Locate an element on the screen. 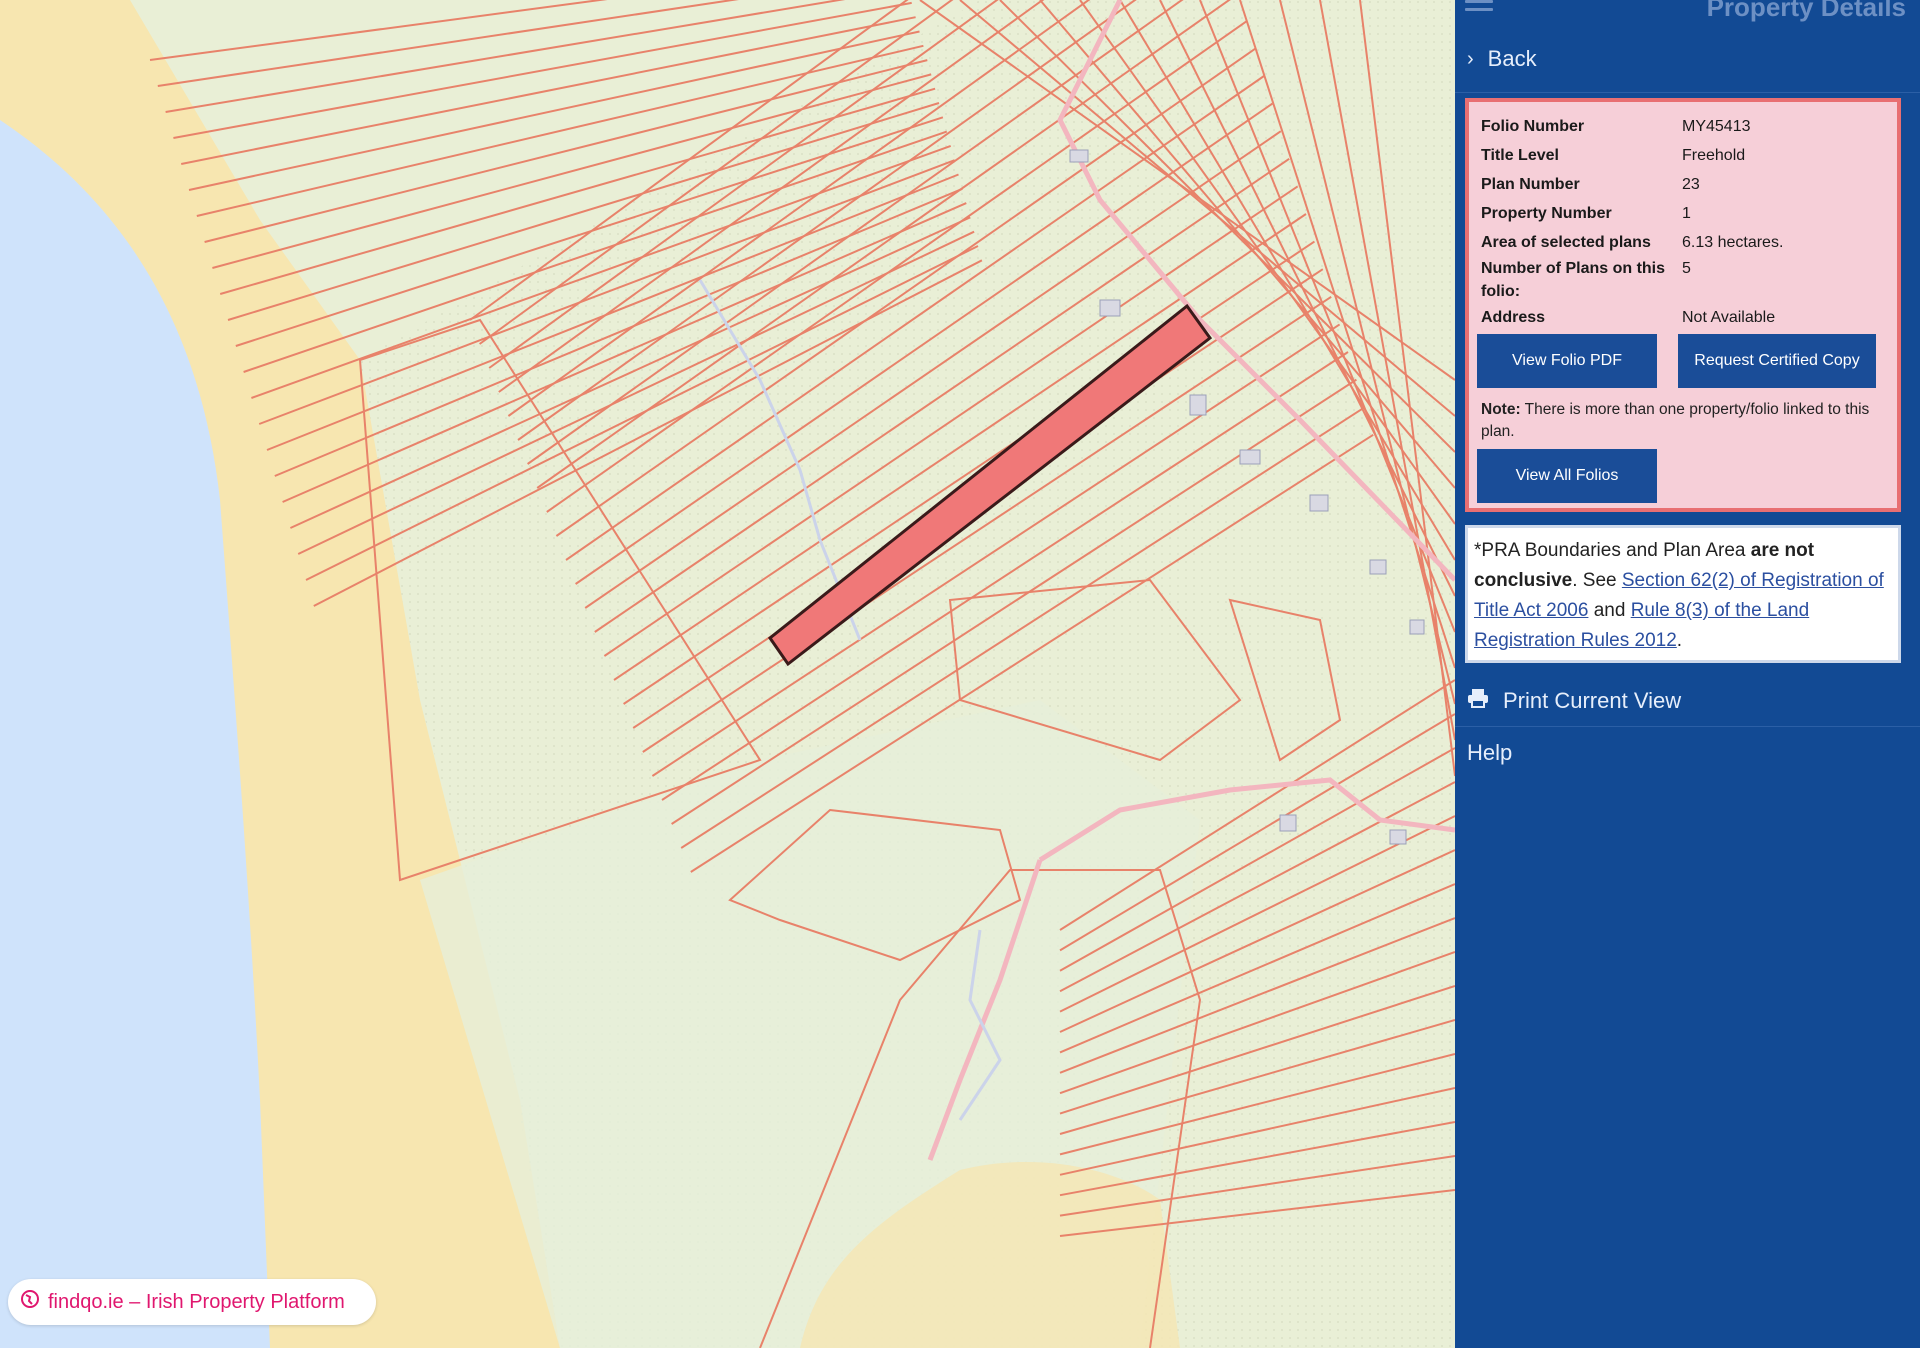 This screenshot has width=1920, height=1348. disclaimer-see: . See is located at coordinates (1597, 580).